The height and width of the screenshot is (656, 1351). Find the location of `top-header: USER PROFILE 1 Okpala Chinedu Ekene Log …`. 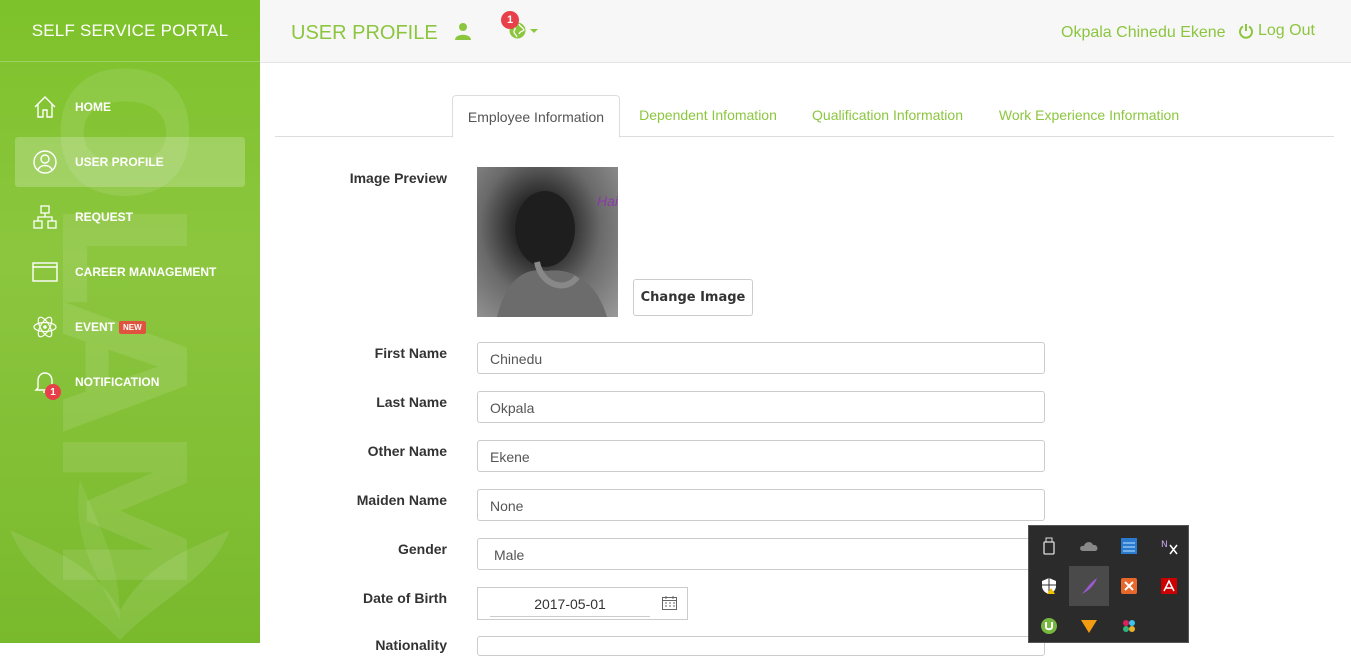

top-header: USER PROFILE 1 Okpala Chinedu Ekene Log … is located at coordinates (805, 31).